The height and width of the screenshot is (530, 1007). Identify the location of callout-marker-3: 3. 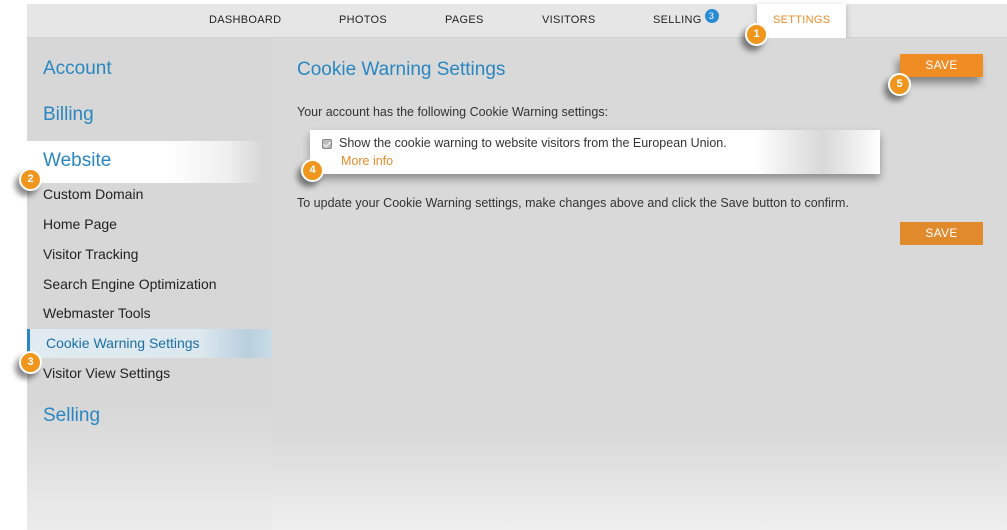
(30, 362).